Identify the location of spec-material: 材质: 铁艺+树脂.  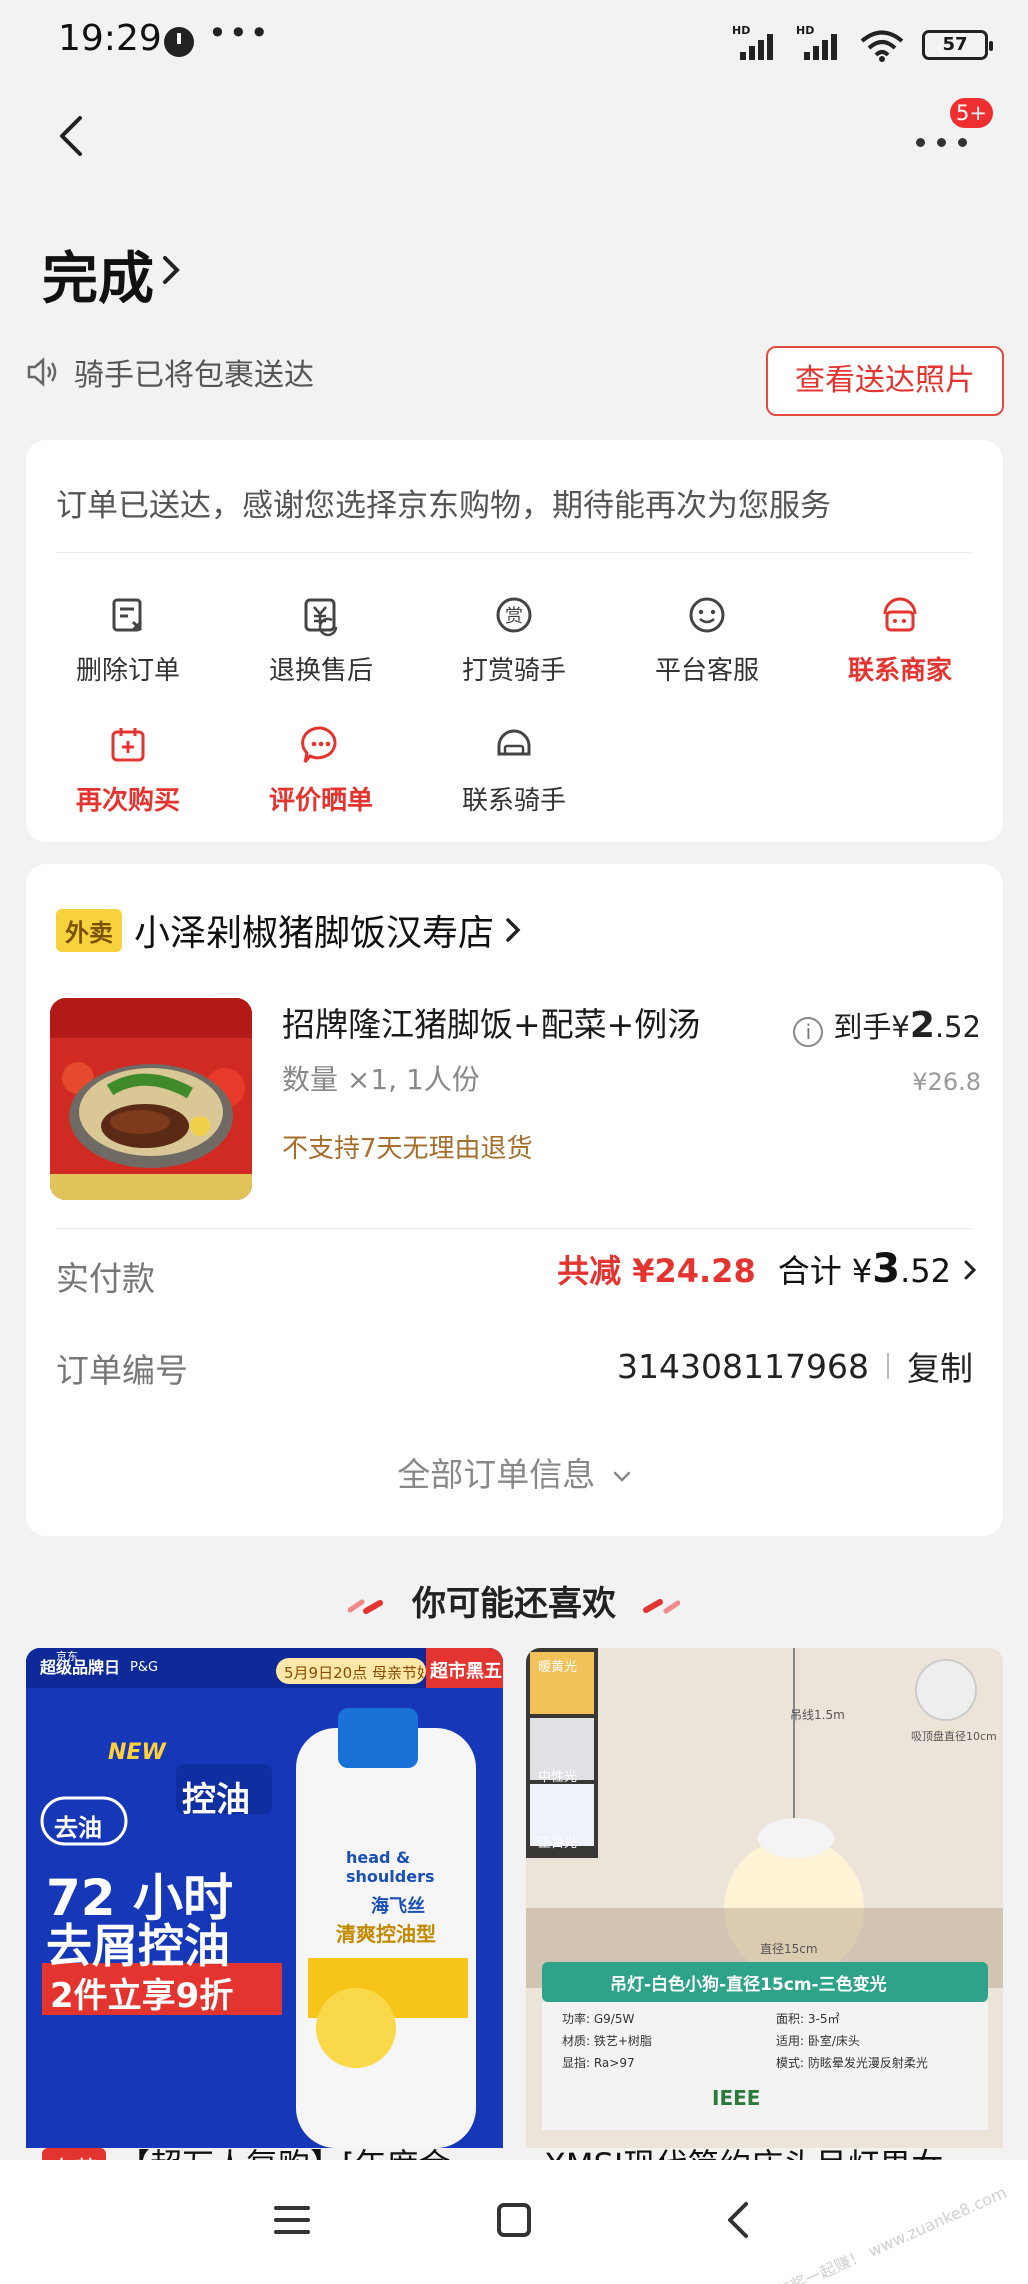
(607, 2041).